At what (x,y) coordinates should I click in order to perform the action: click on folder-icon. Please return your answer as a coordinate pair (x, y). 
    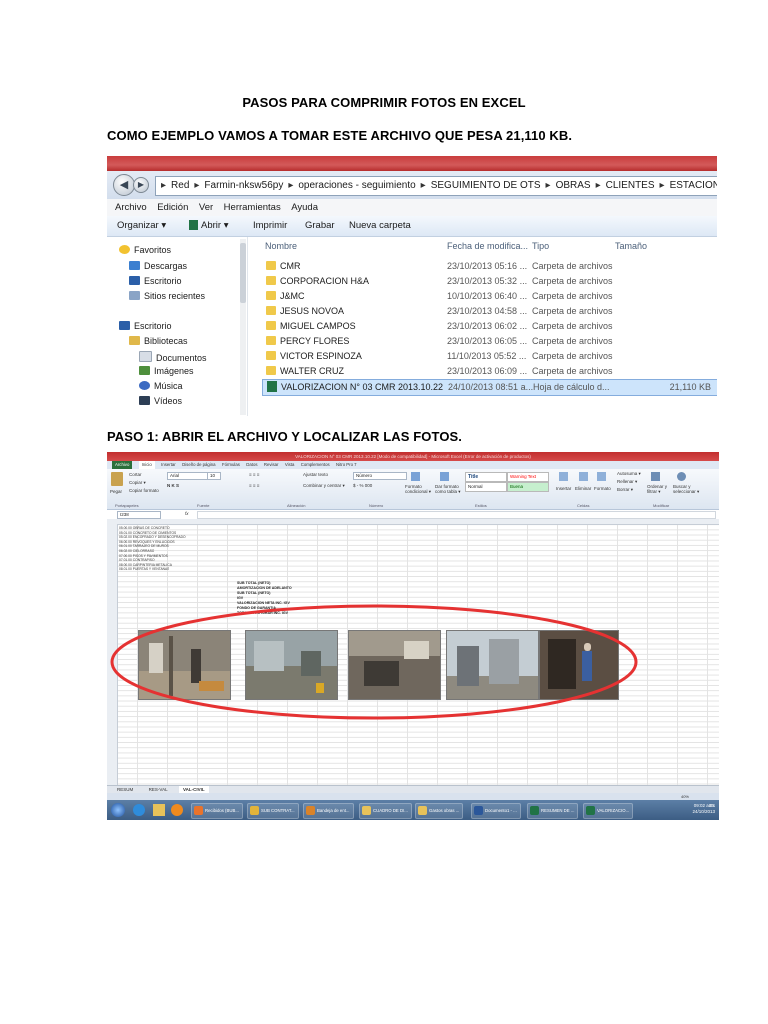
    Looking at the image, I should click on (159, 810).